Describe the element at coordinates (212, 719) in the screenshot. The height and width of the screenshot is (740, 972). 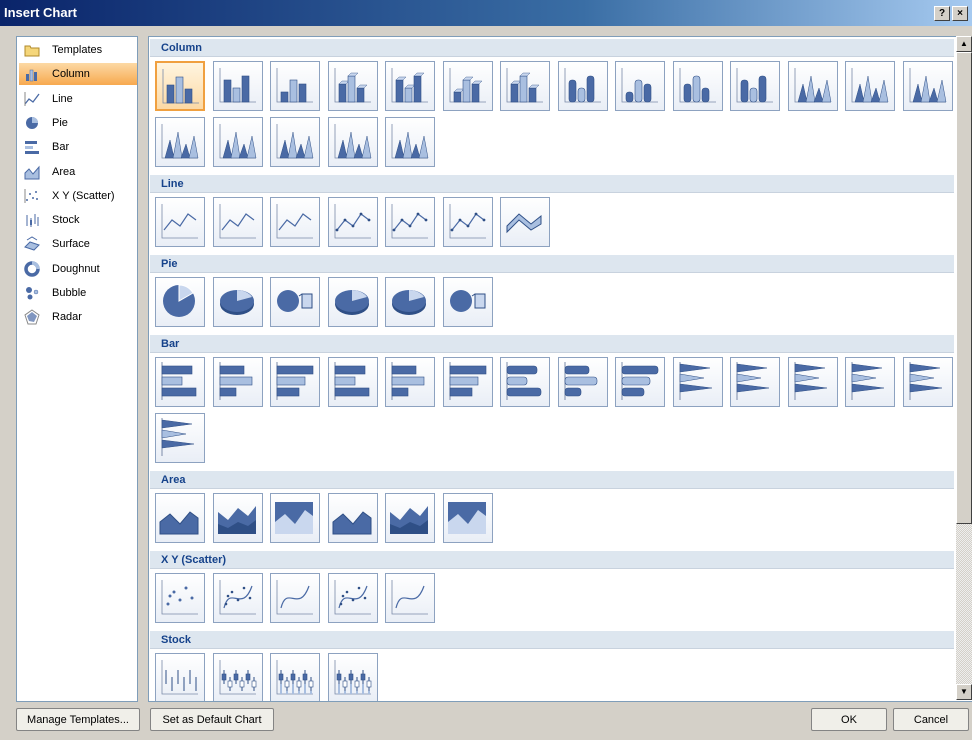
I see `set-default-chart-button: Set as Default Chart` at that location.